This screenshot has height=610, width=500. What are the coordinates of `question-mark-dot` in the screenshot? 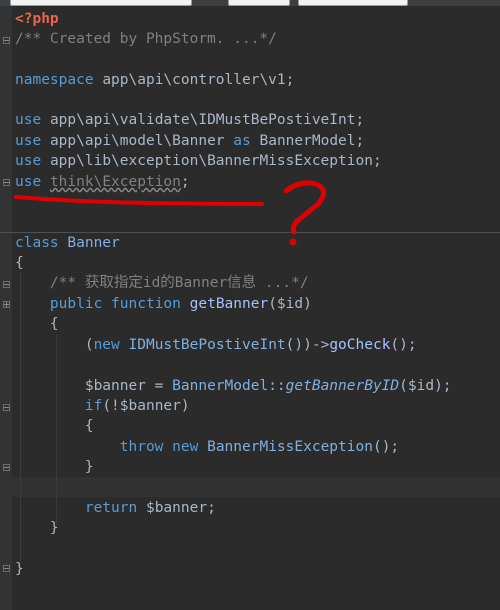 It's located at (293, 242).